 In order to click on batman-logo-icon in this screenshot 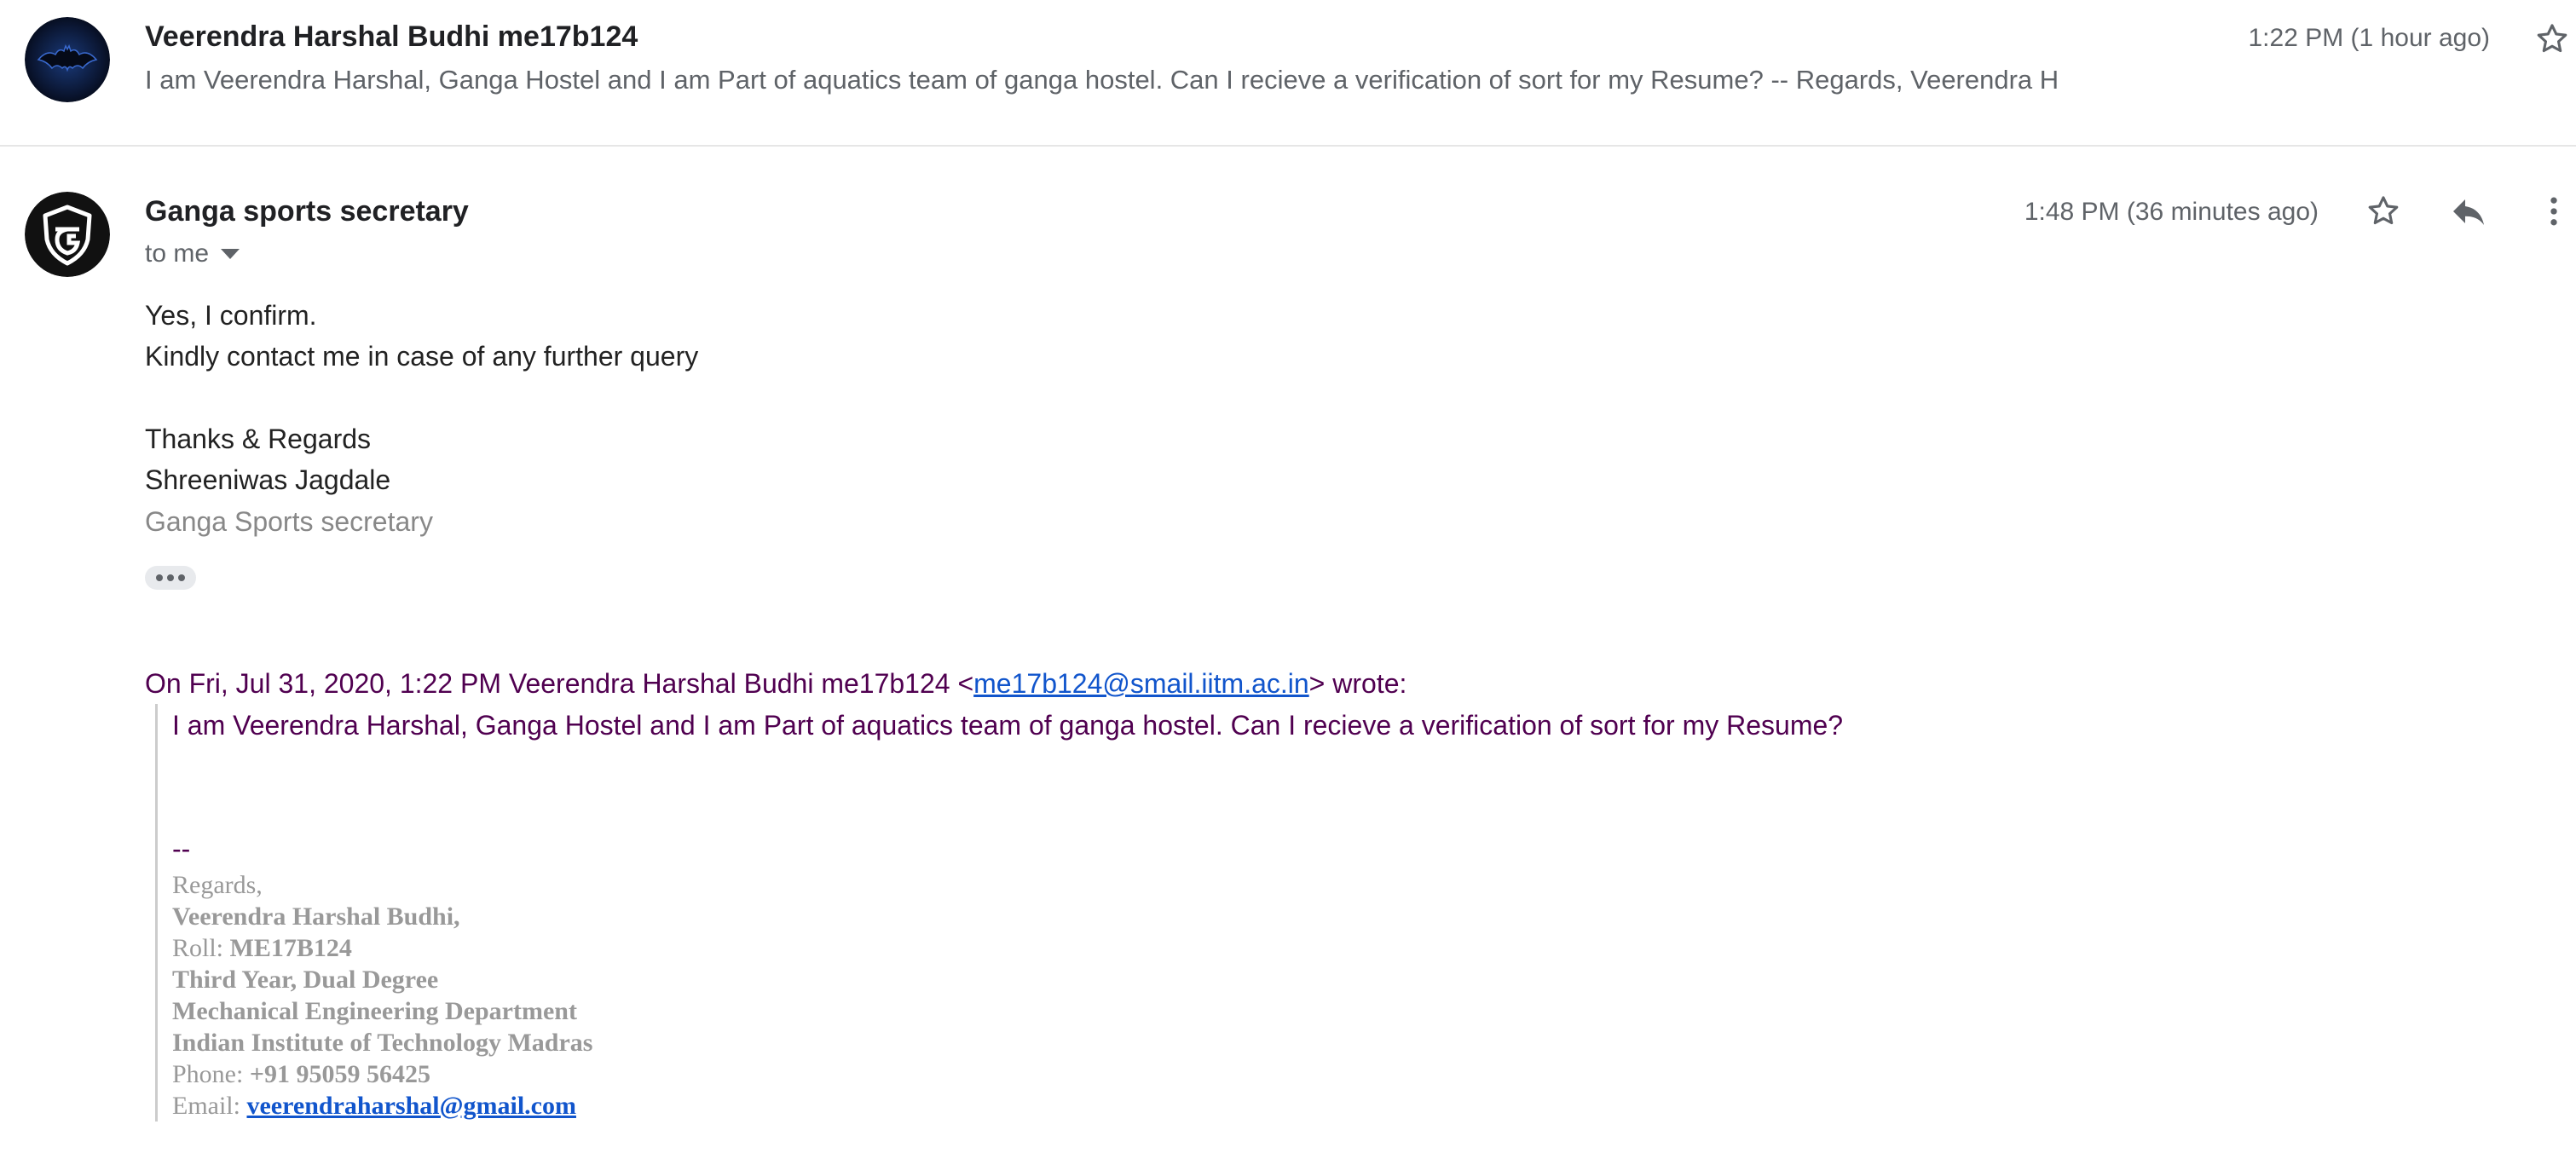, I will do `click(67, 59)`.